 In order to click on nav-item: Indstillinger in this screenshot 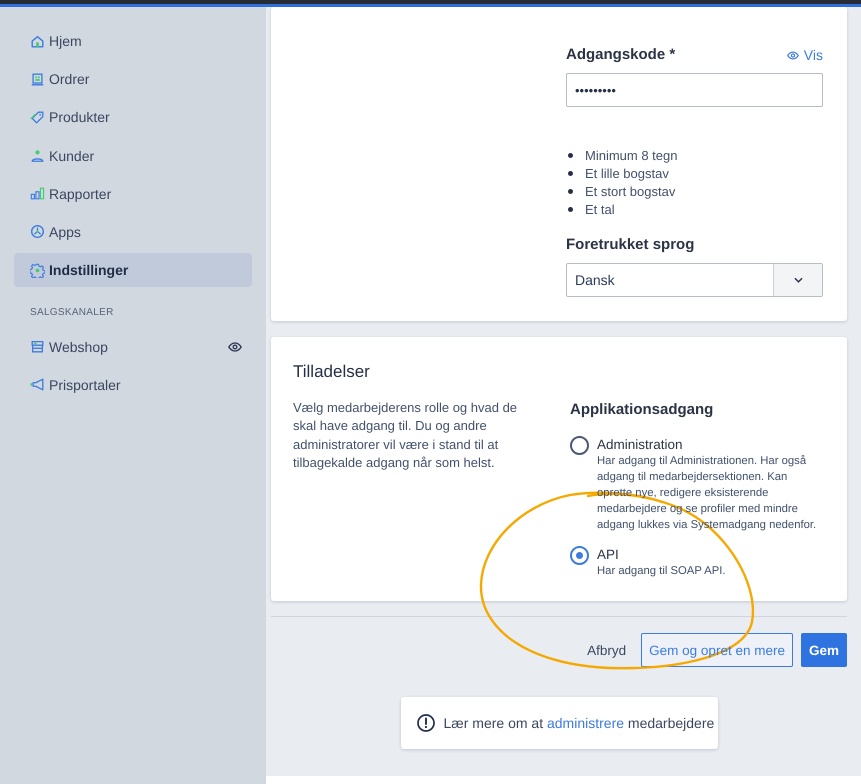, I will do `click(133, 270)`.